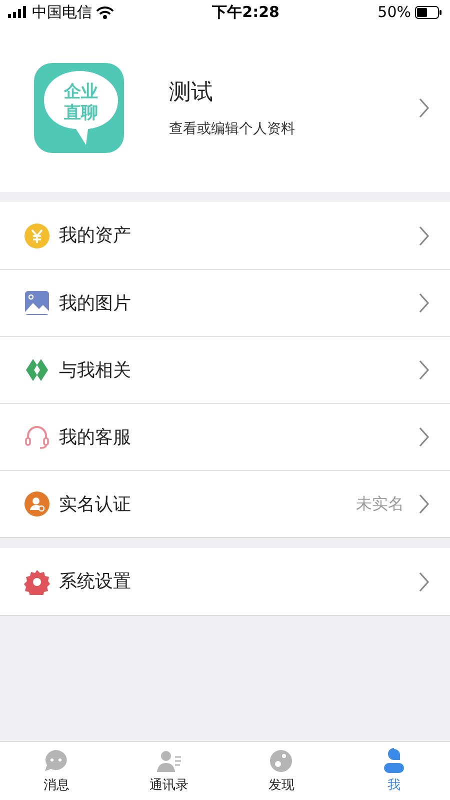 The height and width of the screenshot is (800, 450). Describe the element at coordinates (169, 761) in the screenshot. I see `contacts-icon` at that location.